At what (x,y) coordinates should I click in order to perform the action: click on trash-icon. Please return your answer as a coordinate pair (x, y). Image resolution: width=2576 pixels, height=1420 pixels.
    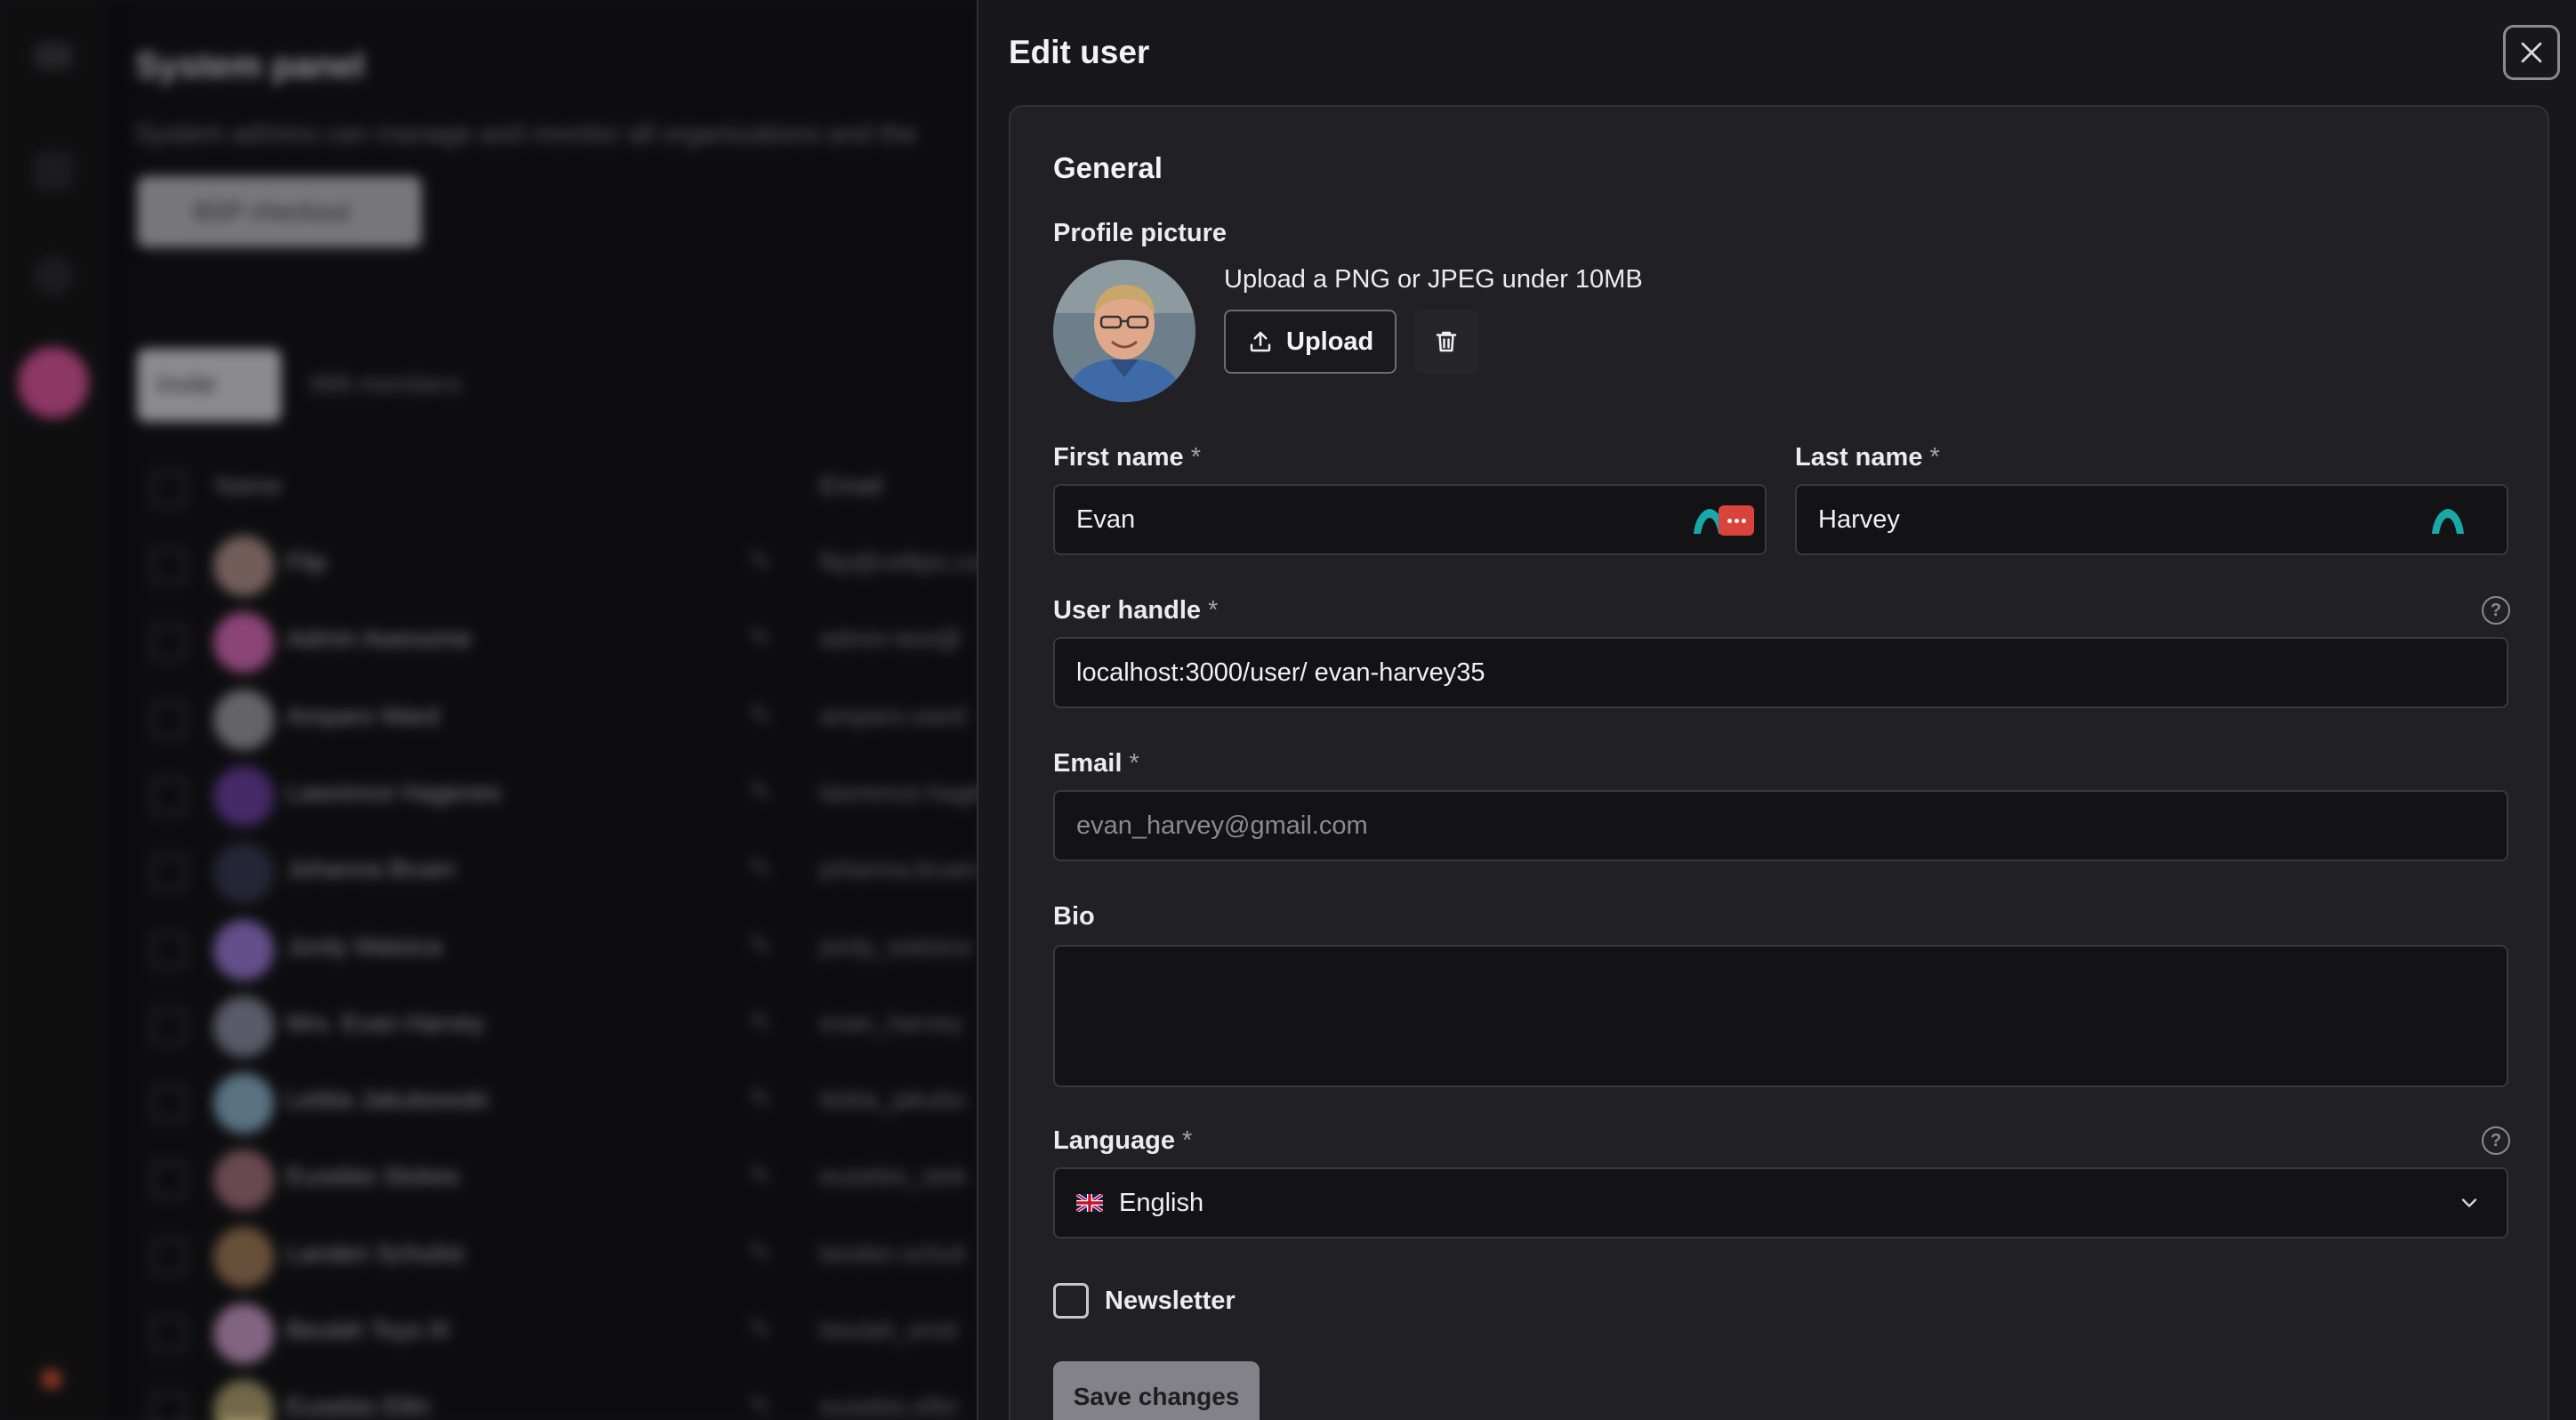
    Looking at the image, I should click on (1446, 341).